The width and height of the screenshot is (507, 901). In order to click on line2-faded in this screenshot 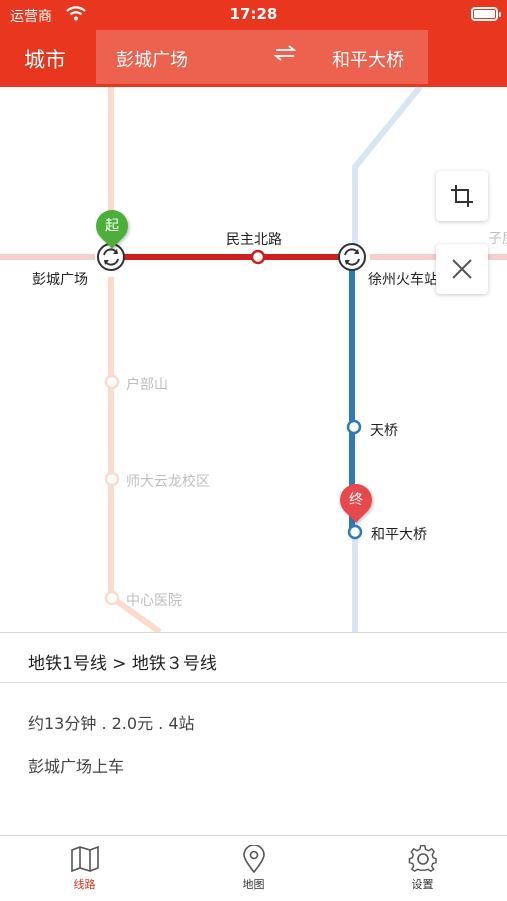, I will do `click(135, 359)`.